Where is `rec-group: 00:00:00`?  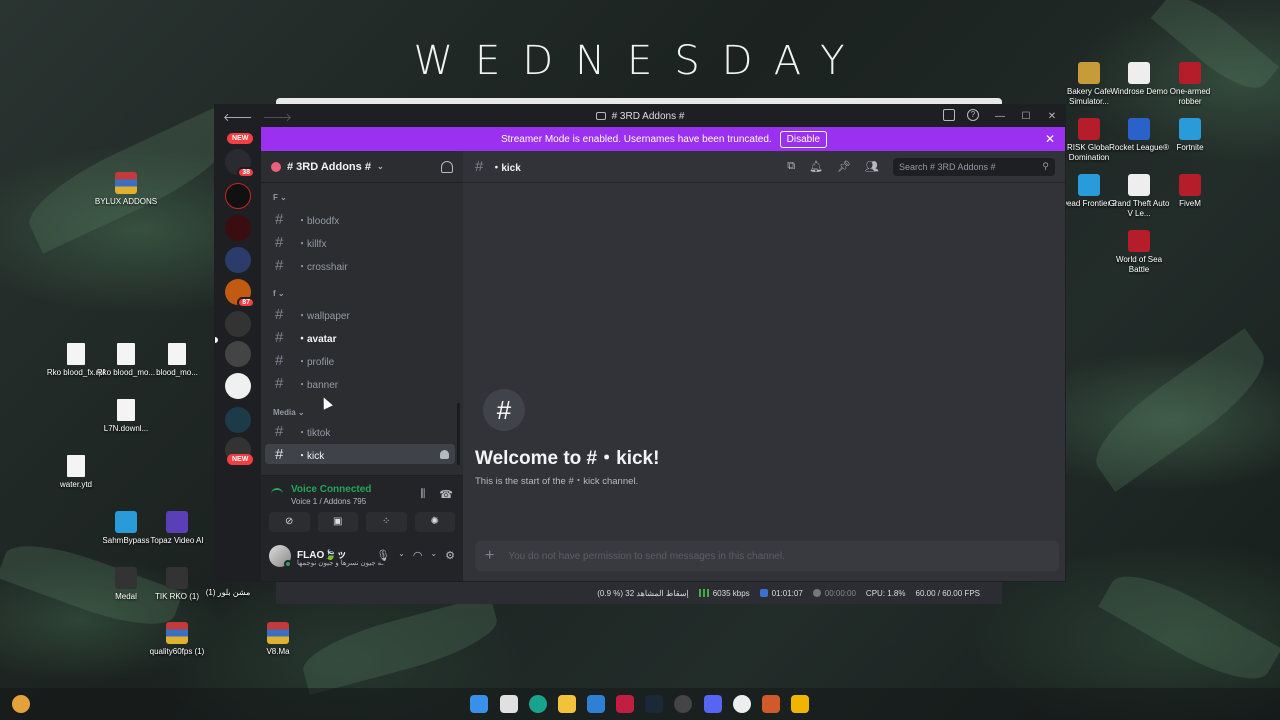 rec-group: 00:00:00 is located at coordinates (834, 593).